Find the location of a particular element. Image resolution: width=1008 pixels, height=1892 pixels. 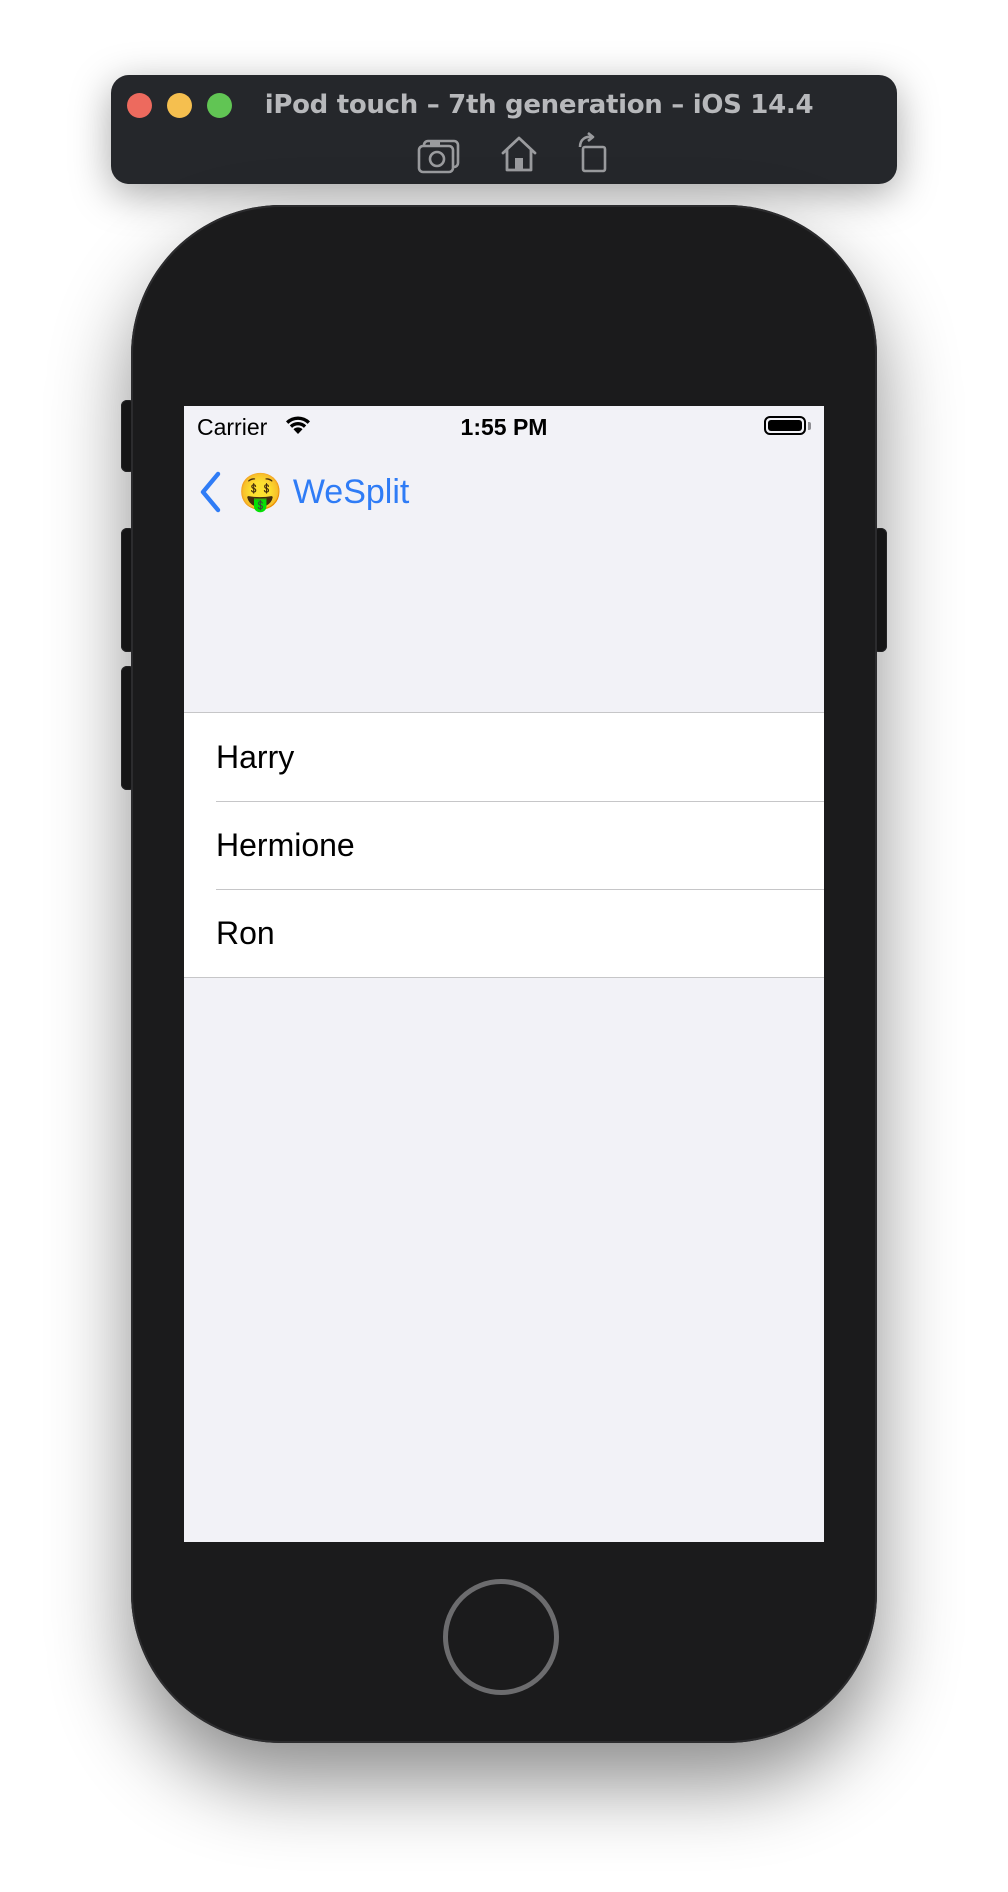

simulator-title: iPod touch – 7th generation – iOS 14.4 is located at coordinates (539, 105).